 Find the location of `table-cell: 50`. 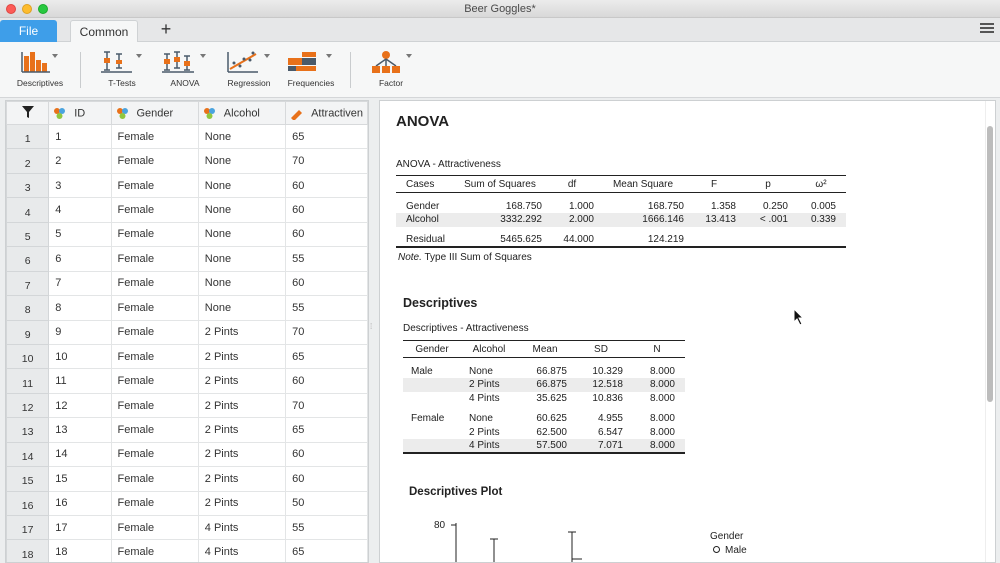

table-cell: 50 is located at coordinates (326, 503).